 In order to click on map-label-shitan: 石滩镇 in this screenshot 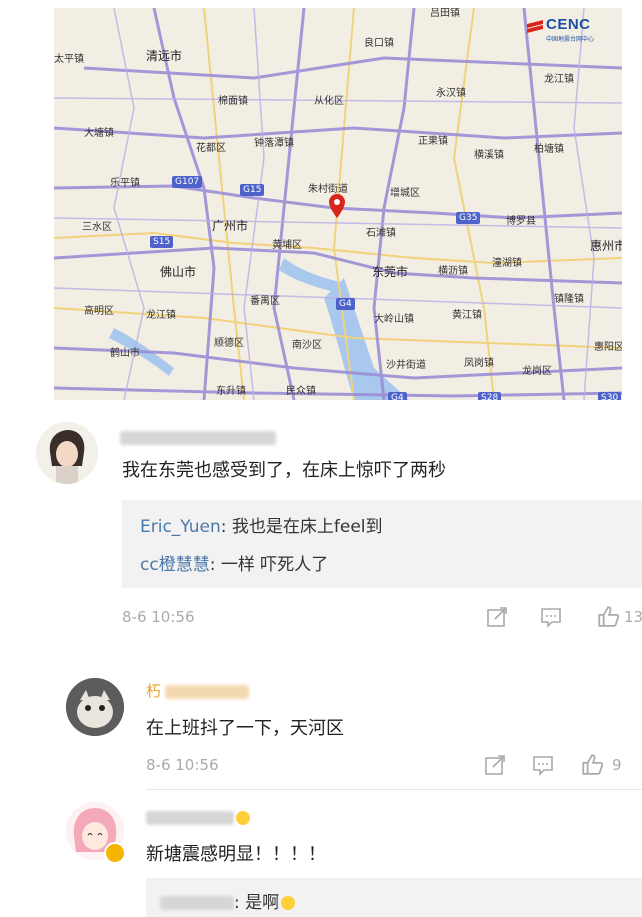, I will do `click(381, 233)`.